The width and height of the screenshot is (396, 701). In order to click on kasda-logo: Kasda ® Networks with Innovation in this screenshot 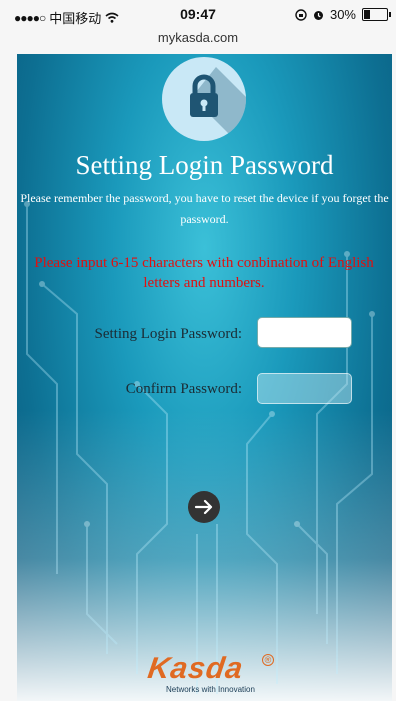, I will do `click(211, 675)`.